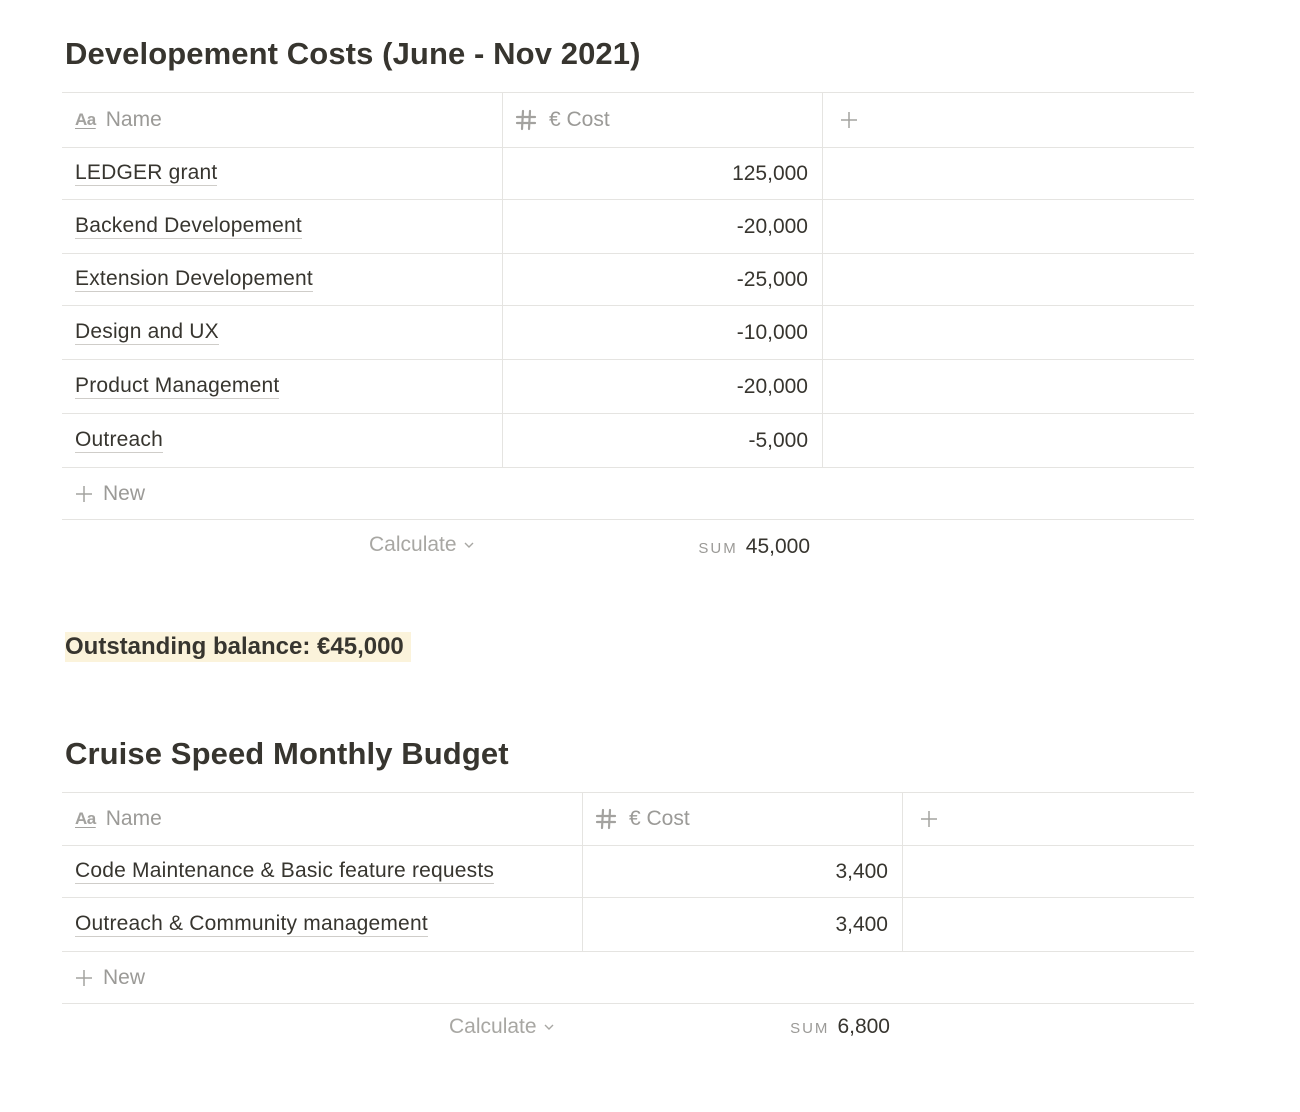 Image resolution: width=1300 pixels, height=1112 pixels. I want to click on row-name-cell: Backend Developement, so click(282, 226).